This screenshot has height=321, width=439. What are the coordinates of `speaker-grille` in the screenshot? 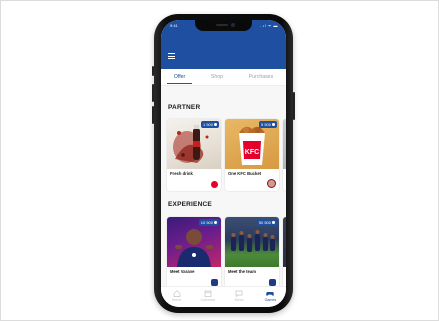 It's located at (222, 25).